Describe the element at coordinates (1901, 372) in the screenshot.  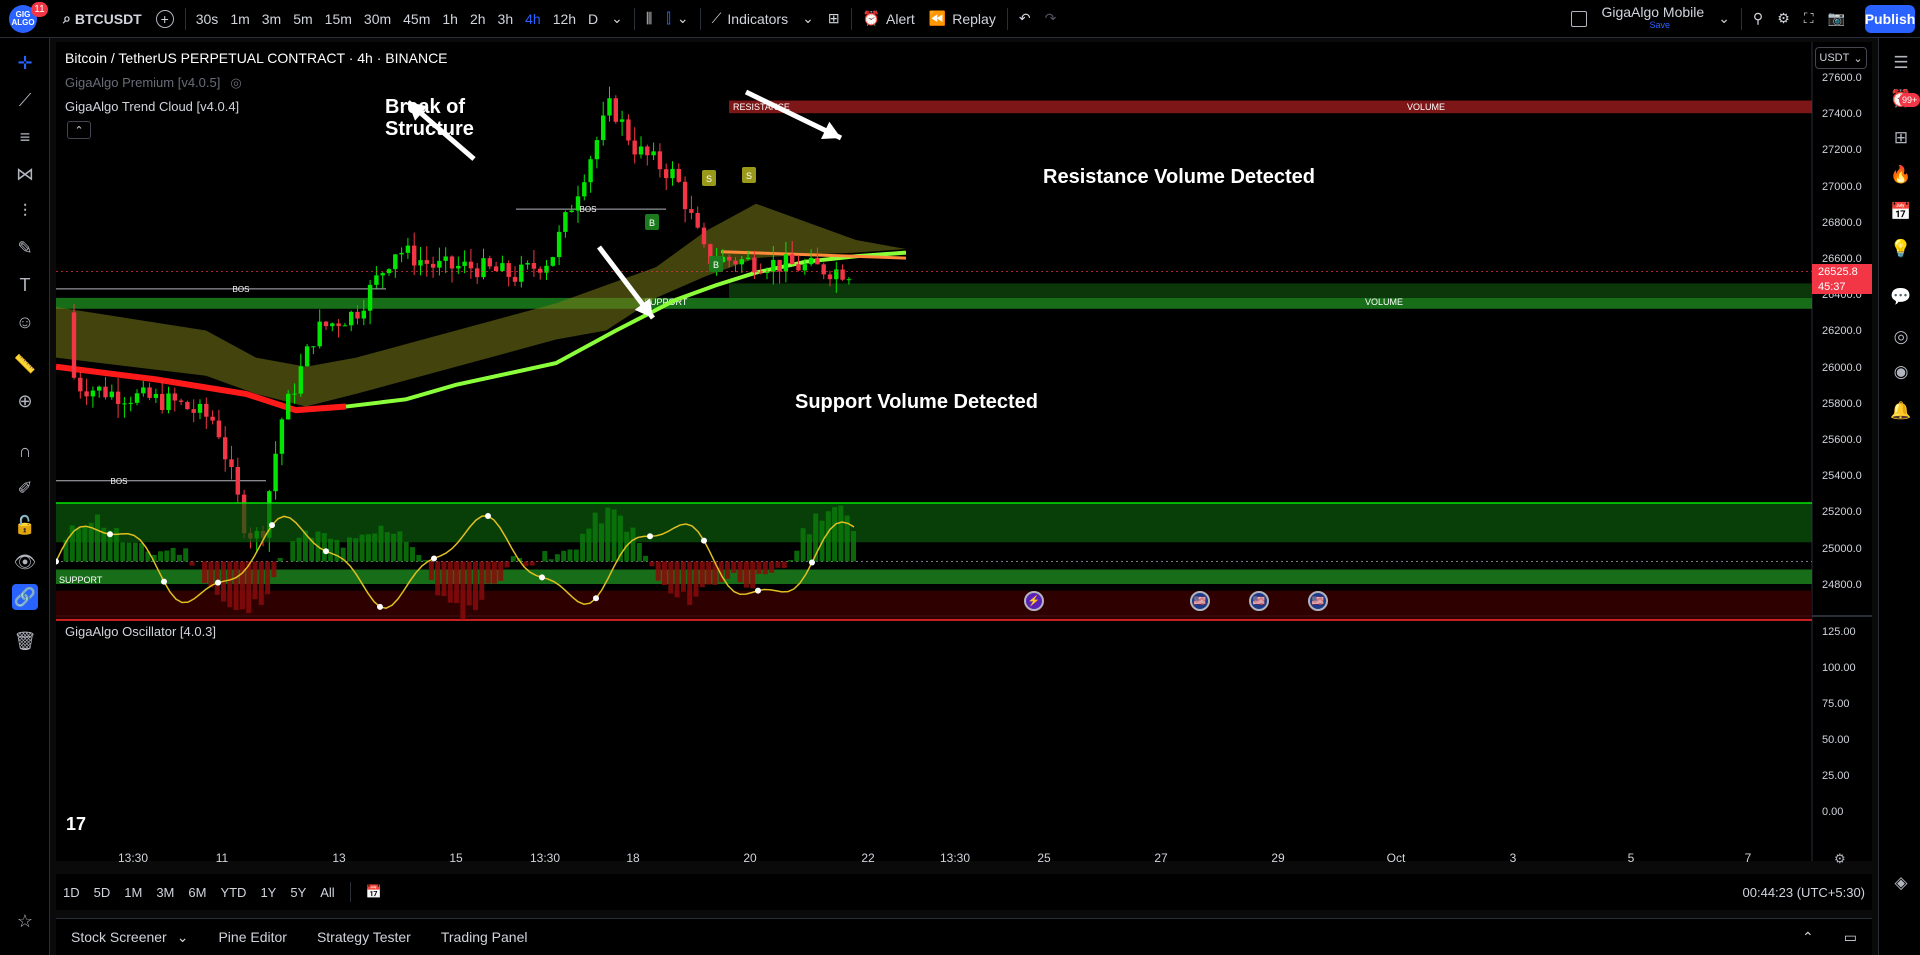
I see `signals-button: ◉` at that location.